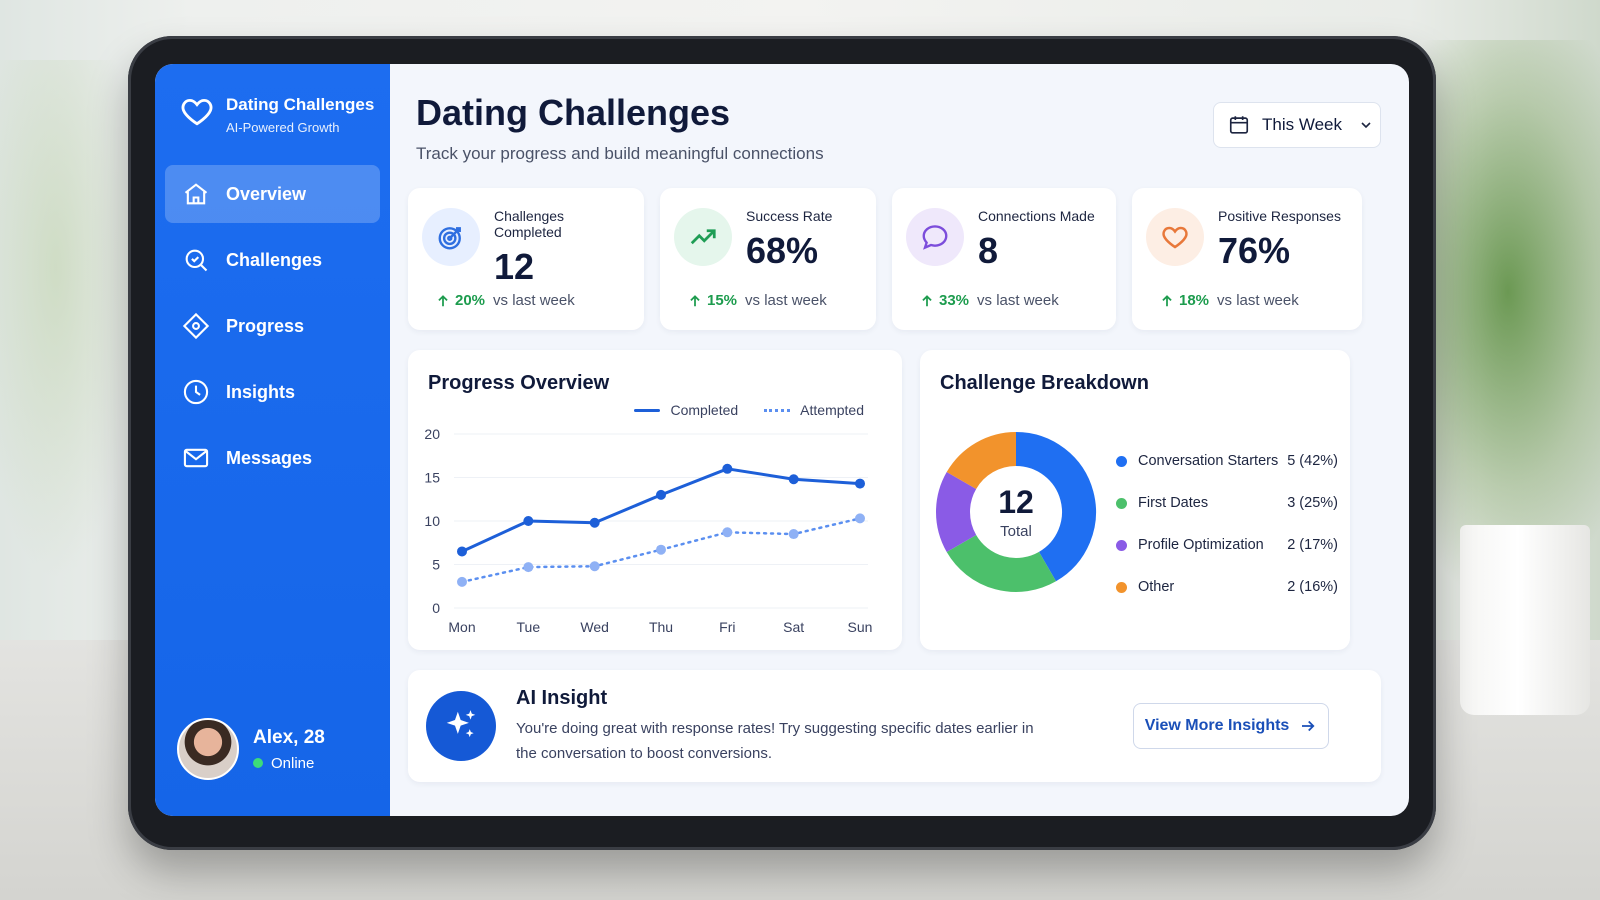 The image size is (1600, 900). I want to click on stat-change: 18% vs last week, so click(1229, 300).